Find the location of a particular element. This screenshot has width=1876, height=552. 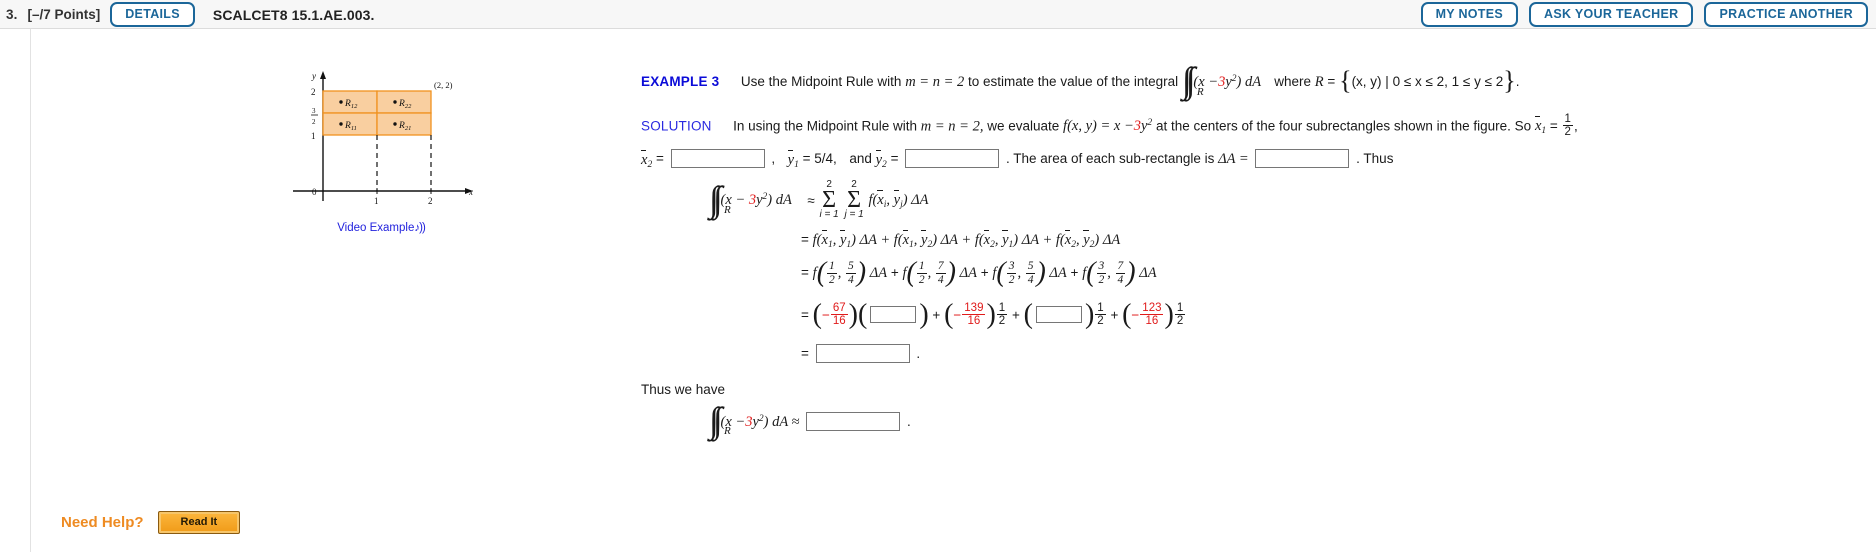

delta-A-label: ΔA = is located at coordinates (1233, 159).